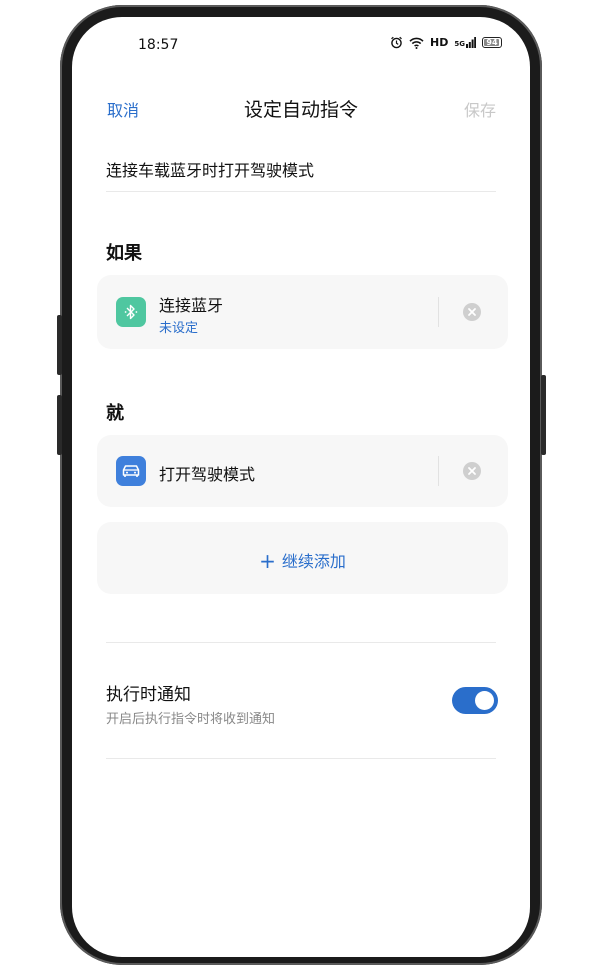 This screenshot has width=609, height=965. Describe the element at coordinates (396, 42) in the screenshot. I see `alarm-icon` at that location.